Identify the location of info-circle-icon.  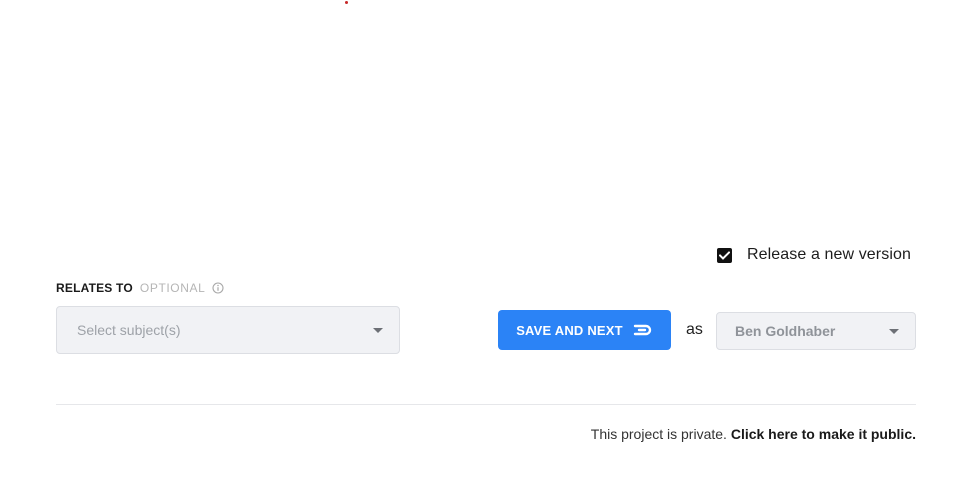
(218, 288).